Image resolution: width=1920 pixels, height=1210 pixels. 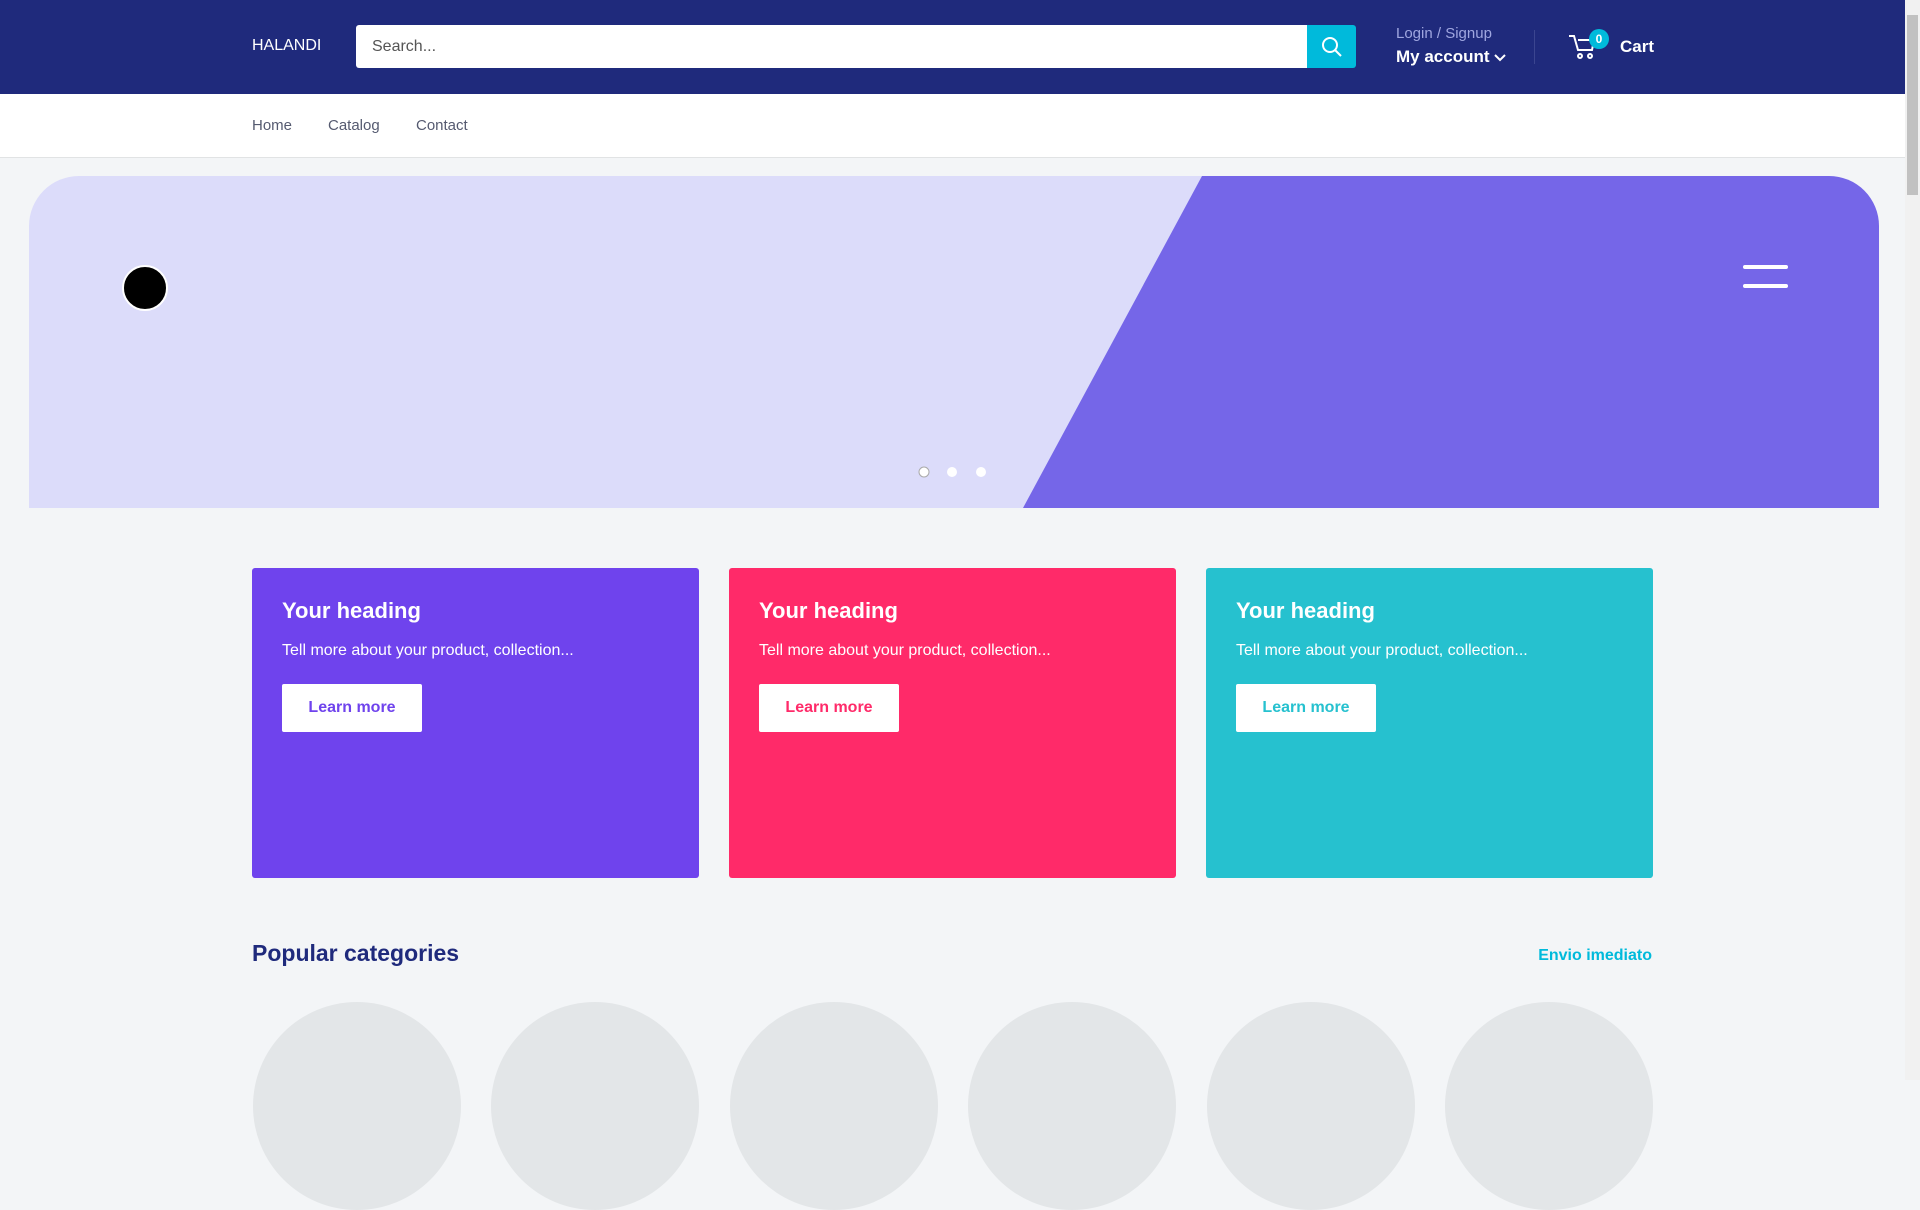 I want to click on divider, so click(x=1534, y=47).